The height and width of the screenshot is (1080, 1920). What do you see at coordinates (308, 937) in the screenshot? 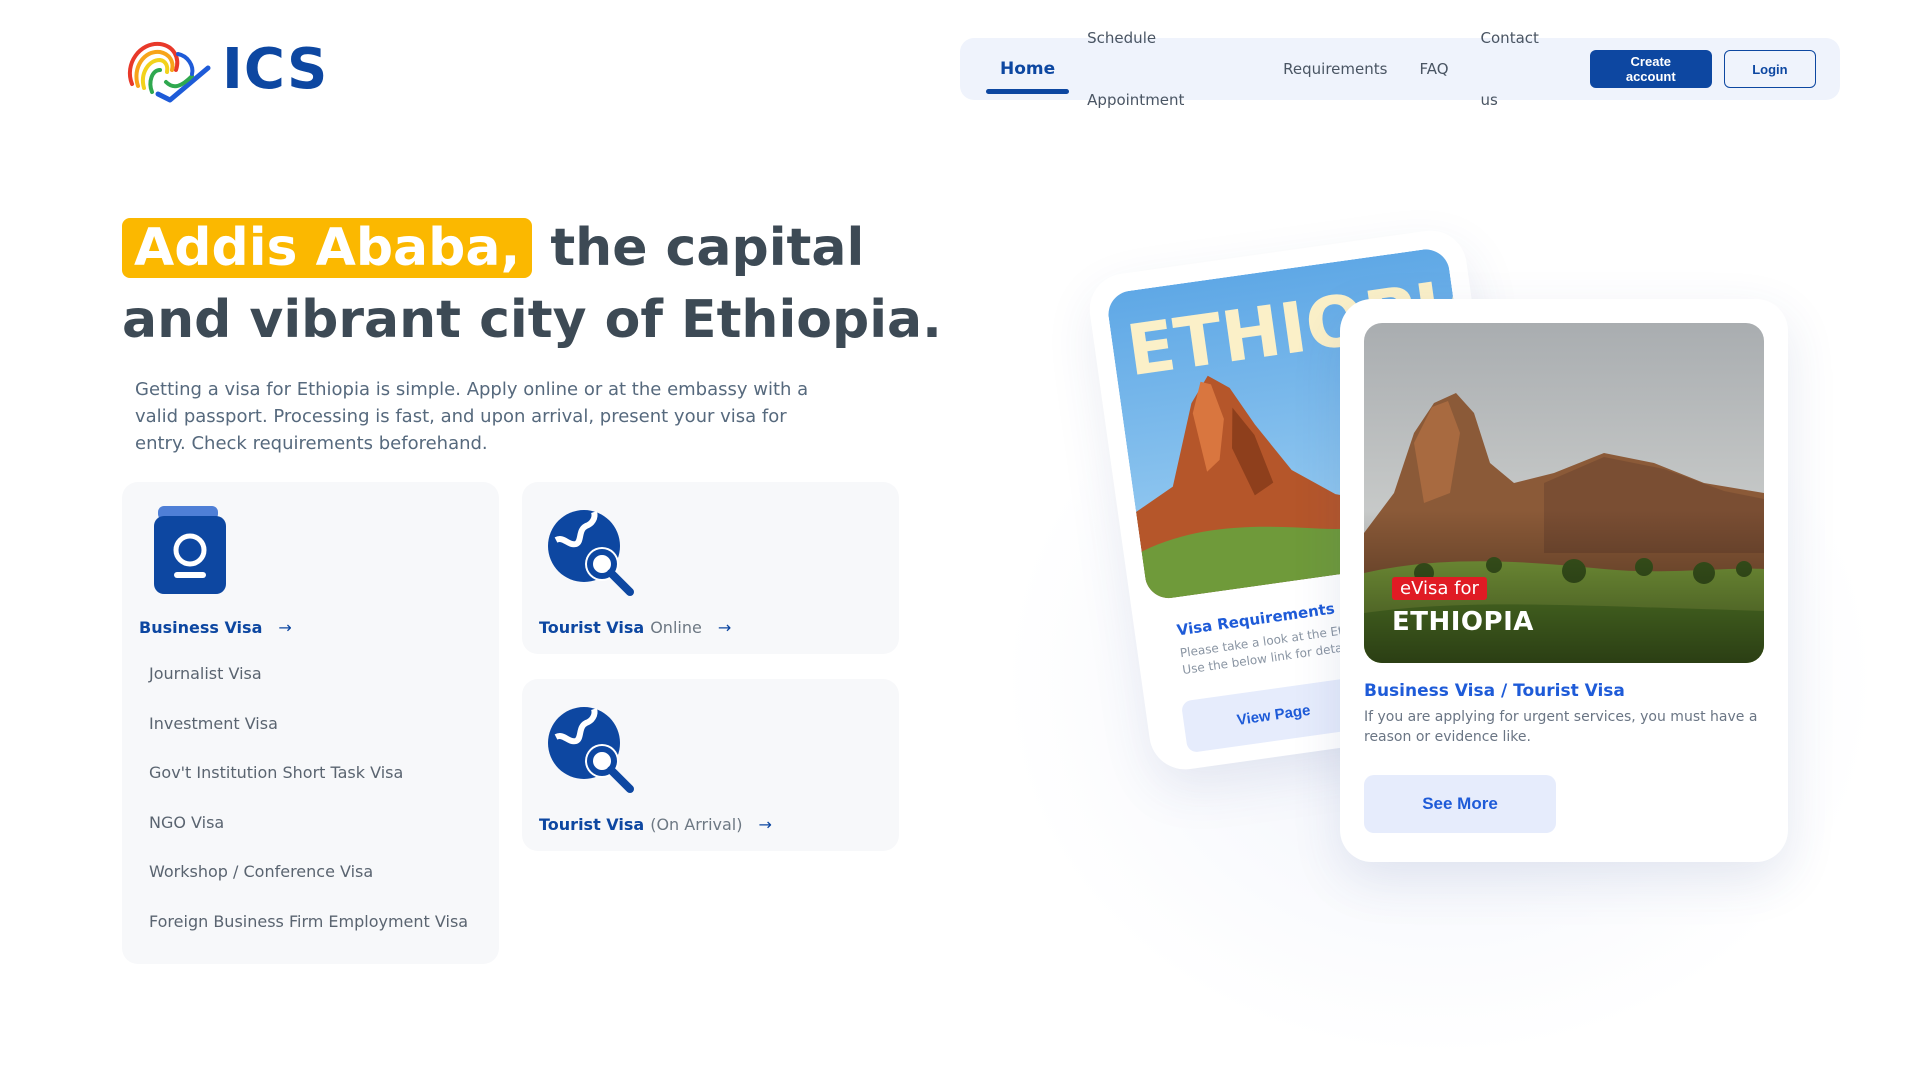
I see `sub-visa-foreign-business: Foreign Business Firm Employment Visa` at bounding box center [308, 937].